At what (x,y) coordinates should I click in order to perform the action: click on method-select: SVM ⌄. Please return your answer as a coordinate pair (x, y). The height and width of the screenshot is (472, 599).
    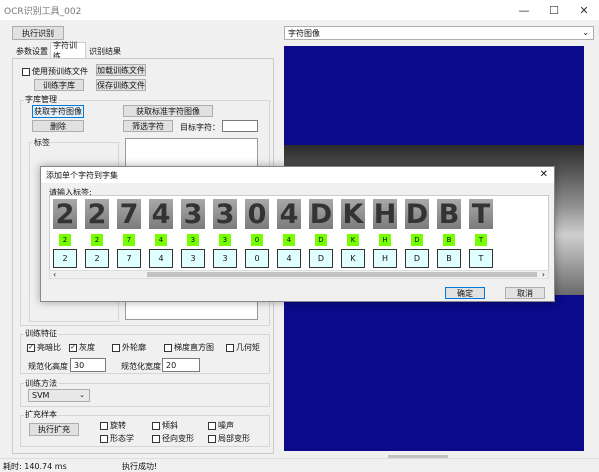
    Looking at the image, I should click on (59, 395).